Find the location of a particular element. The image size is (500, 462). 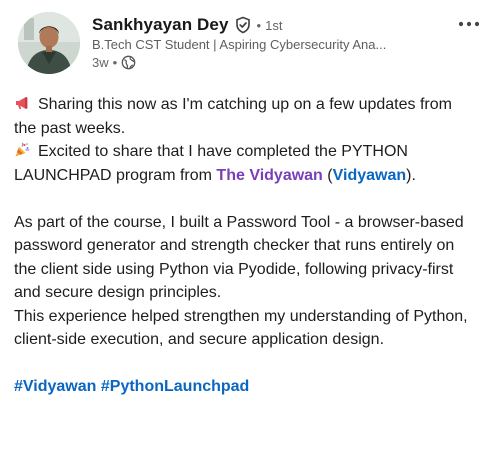

author-avatar is located at coordinates (49, 43).